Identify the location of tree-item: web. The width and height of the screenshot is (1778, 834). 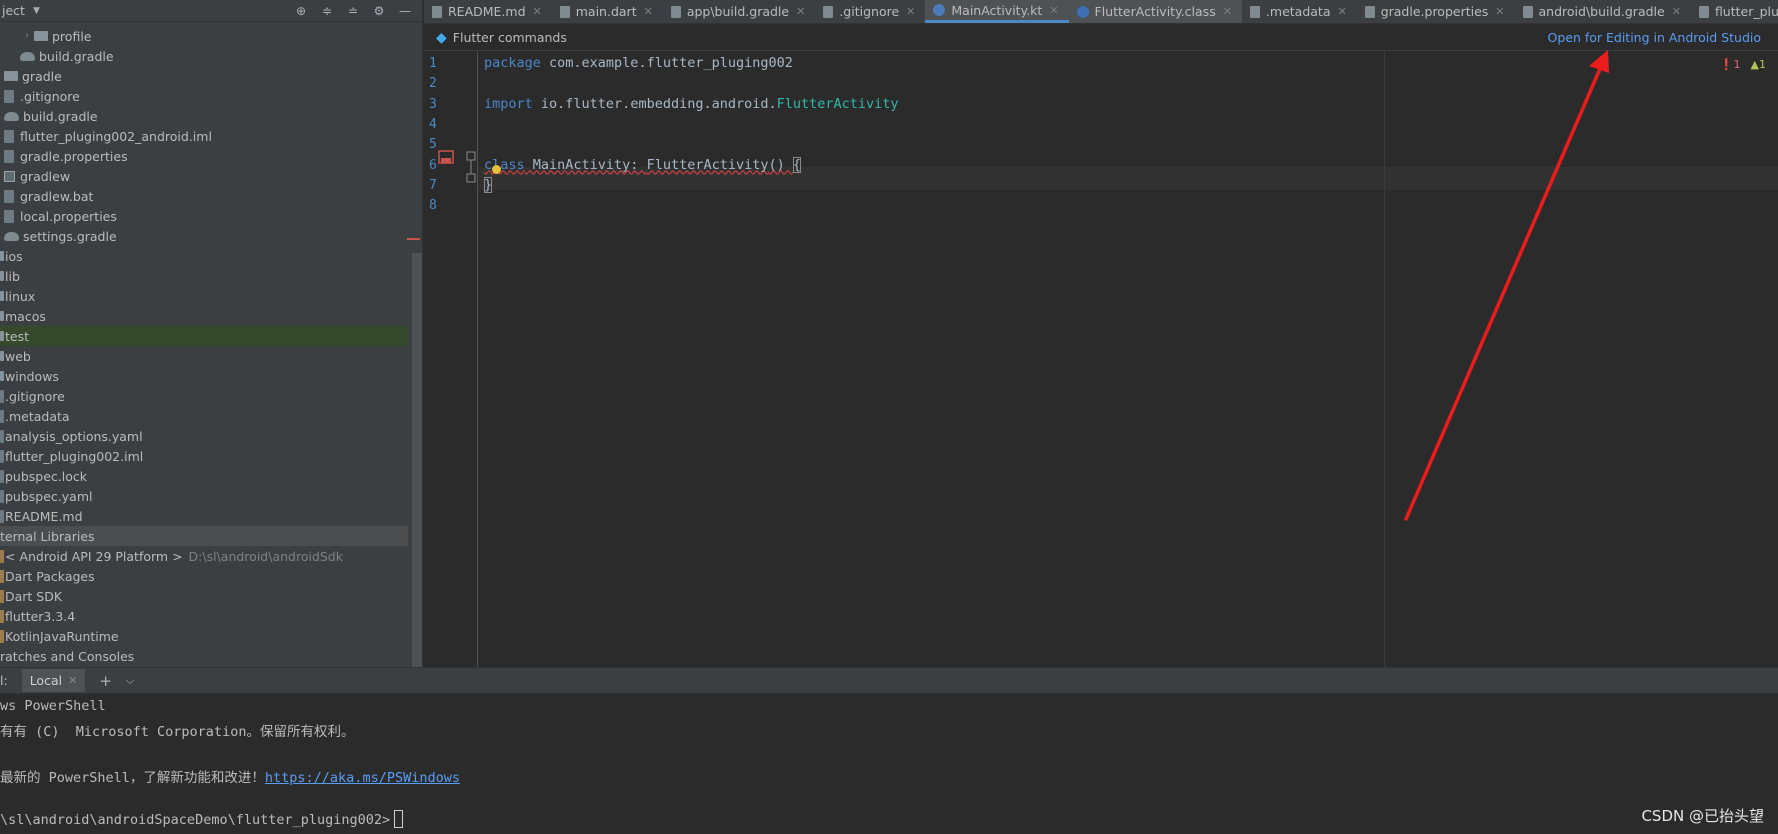
(204, 356).